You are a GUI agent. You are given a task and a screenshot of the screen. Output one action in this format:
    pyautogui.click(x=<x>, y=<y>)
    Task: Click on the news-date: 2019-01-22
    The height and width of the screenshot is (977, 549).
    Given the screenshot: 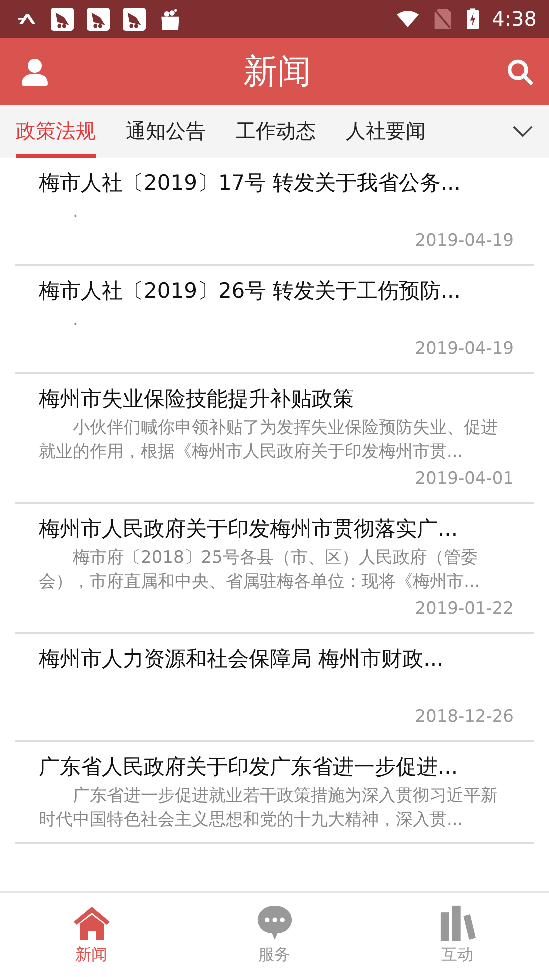 What is the action you would take?
    pyautogui.click(x=464, y=609)
    